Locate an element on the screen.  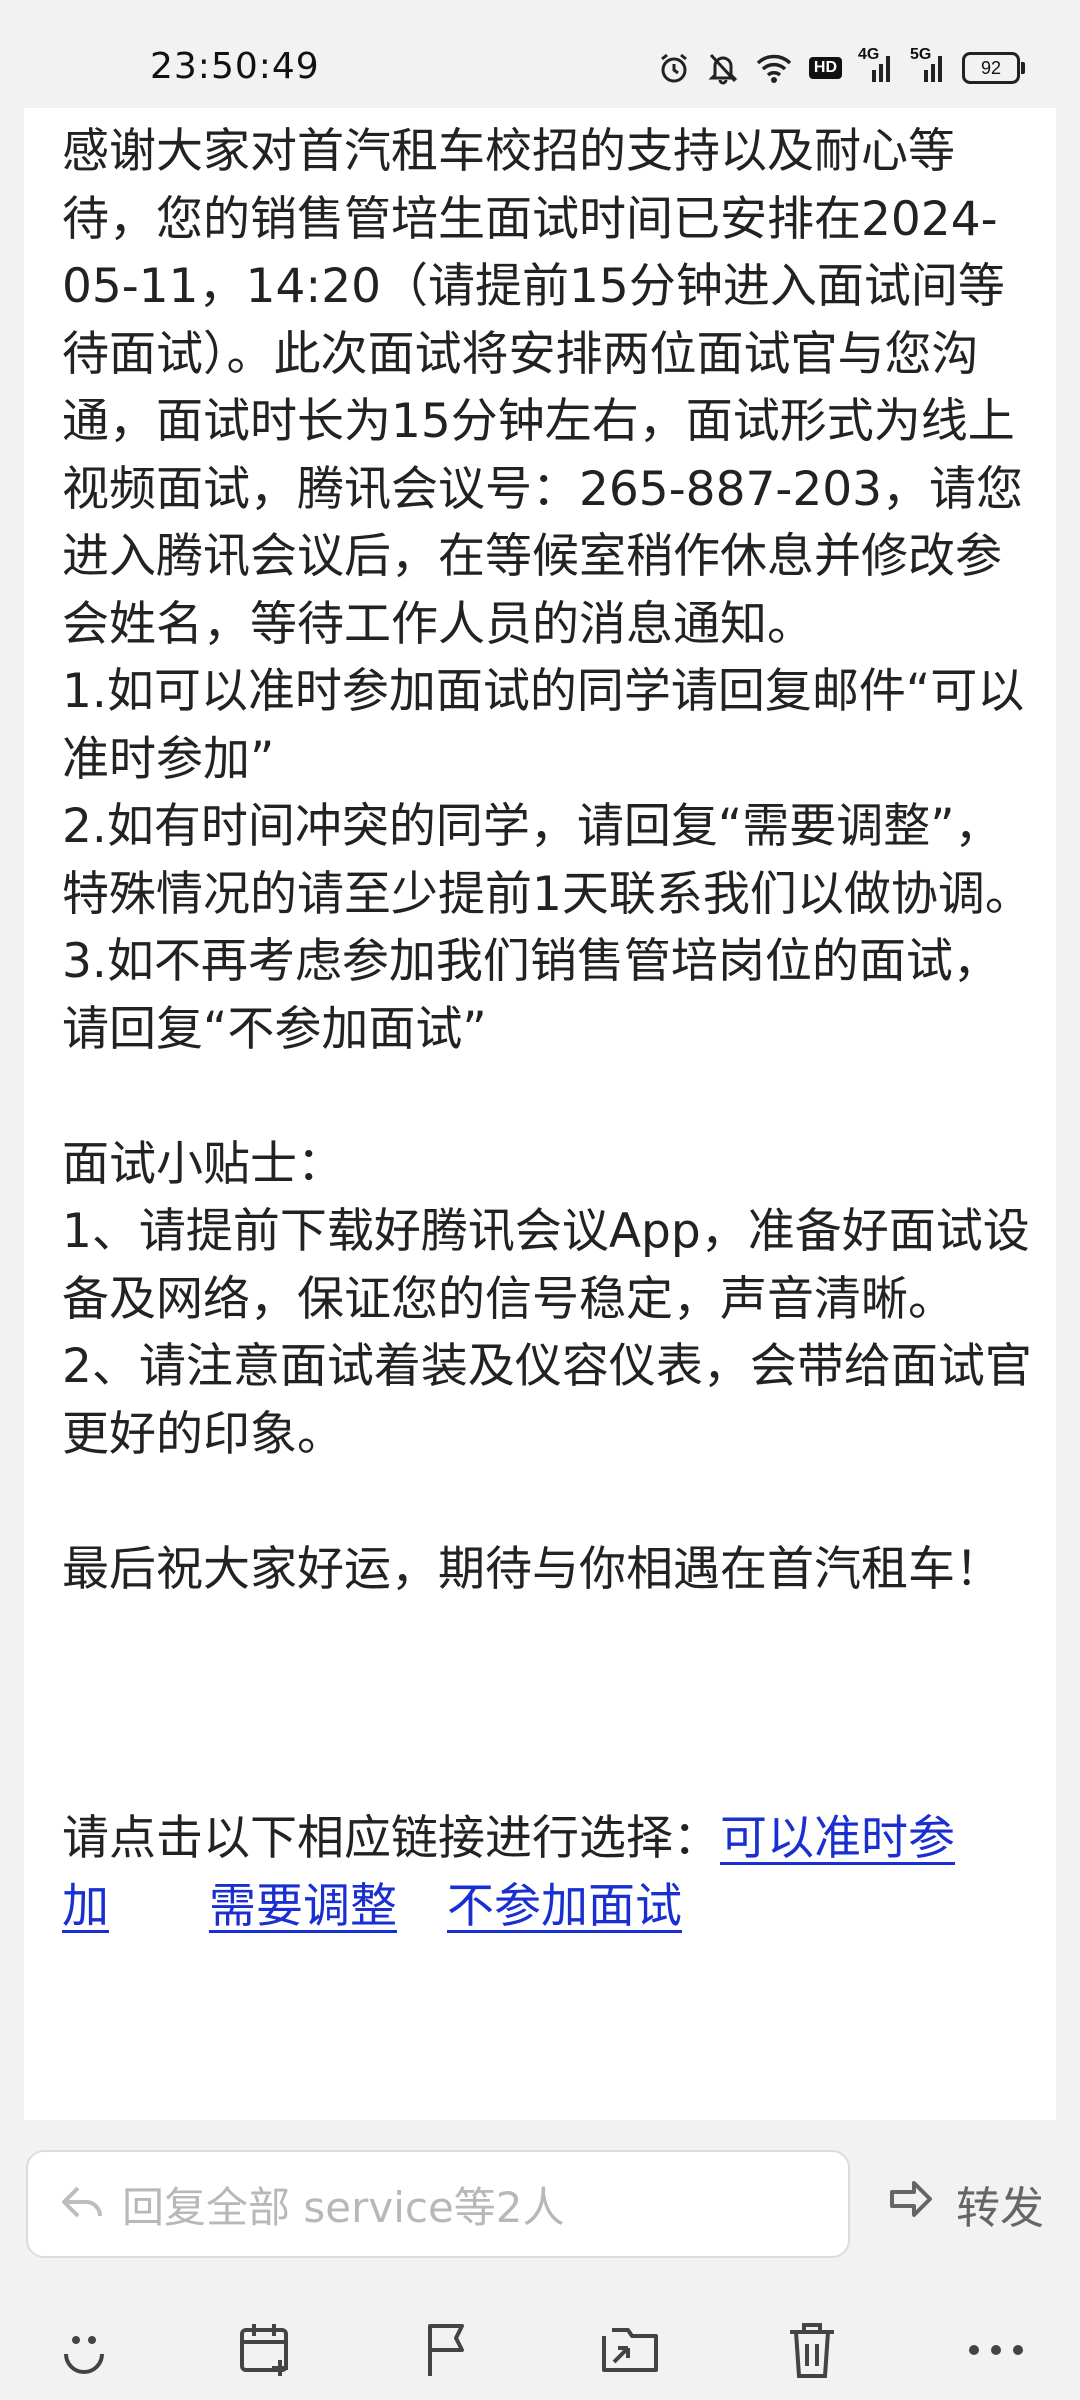
more-button is located at coordinates (996, 2352).